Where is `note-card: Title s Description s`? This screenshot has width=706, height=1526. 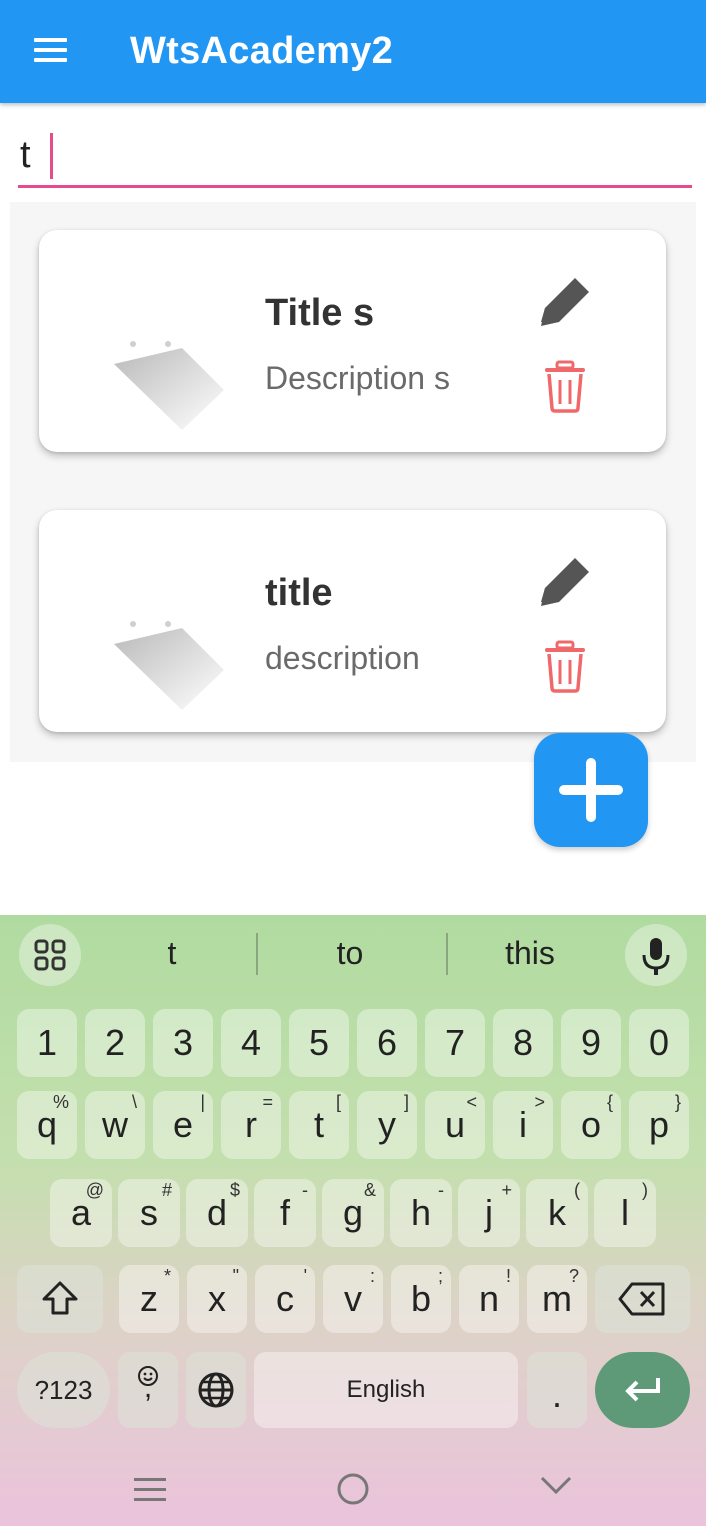 note-card: Title s Description s is located at coordinates (352, 341).